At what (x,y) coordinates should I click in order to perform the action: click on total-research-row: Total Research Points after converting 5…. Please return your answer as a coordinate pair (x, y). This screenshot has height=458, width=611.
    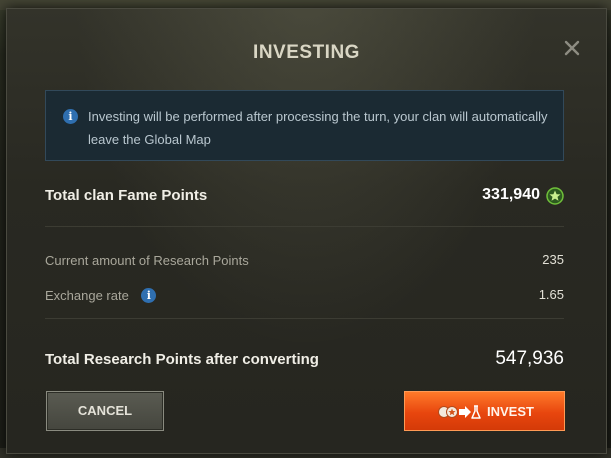
    Looking at the image, I should click on (304, 358).